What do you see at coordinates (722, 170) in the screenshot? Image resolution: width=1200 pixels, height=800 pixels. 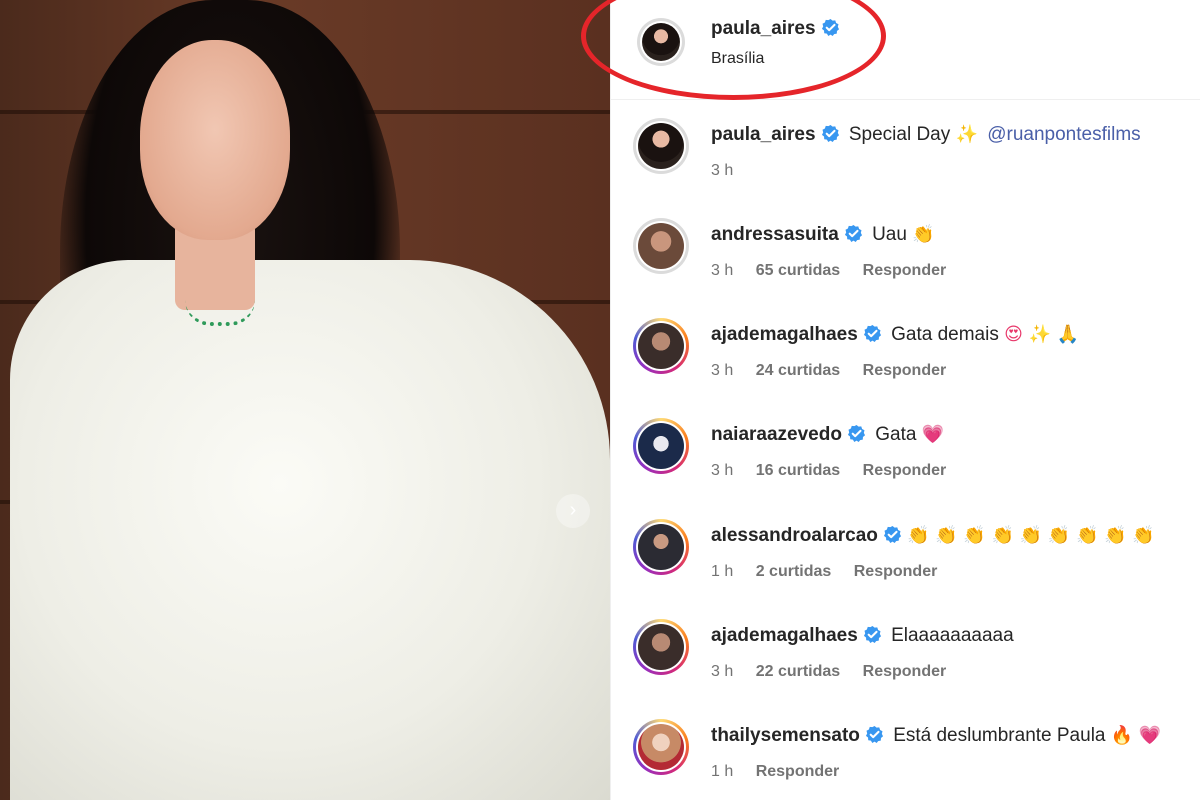 I see `caption-time: 3 h` at bounding box center [722, 170].